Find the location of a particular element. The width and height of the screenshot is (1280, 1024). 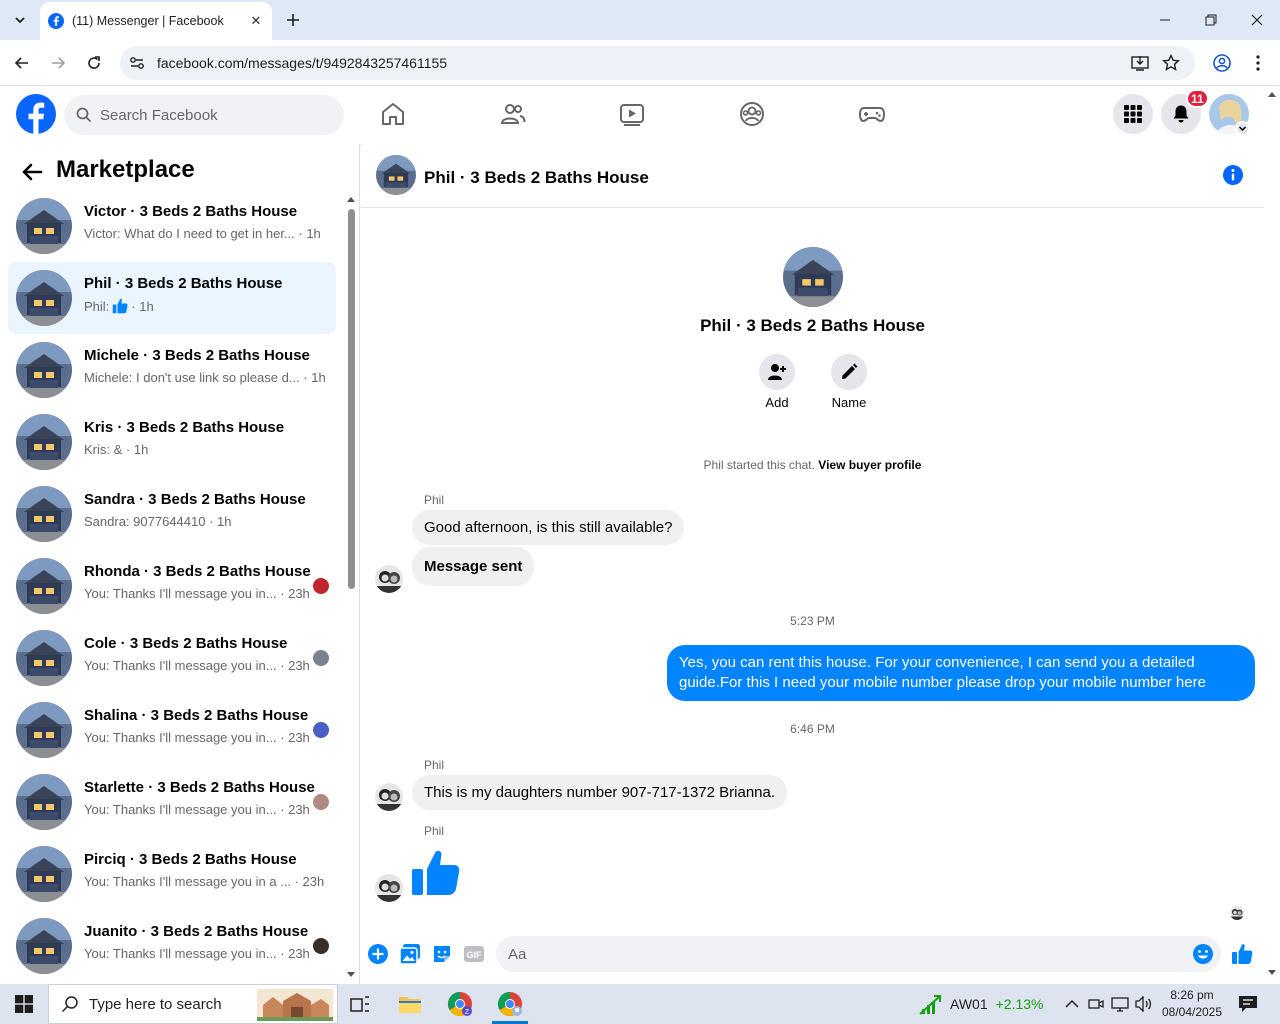

reload-button is located at coordinates (94, 63).